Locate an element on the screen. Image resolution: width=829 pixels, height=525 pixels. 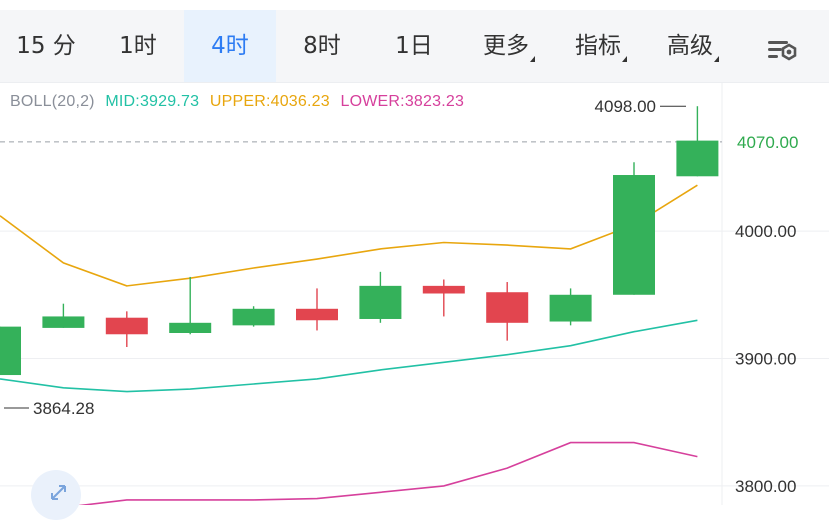
boll-mid-value: MID:3929.73 is located at coordinates (152, 101).